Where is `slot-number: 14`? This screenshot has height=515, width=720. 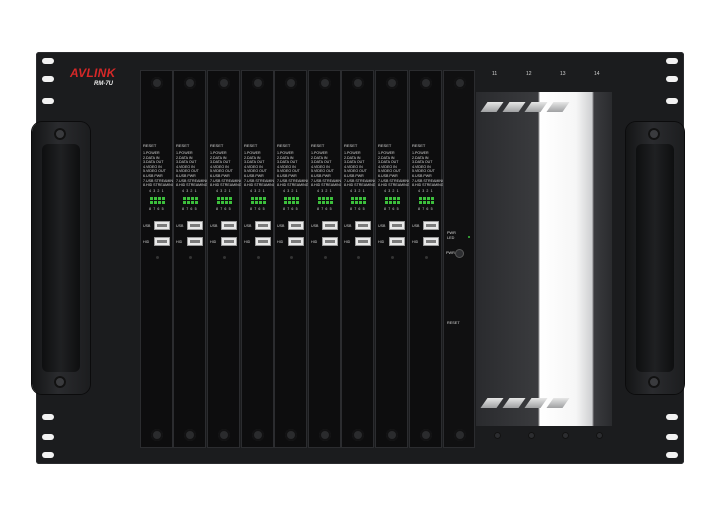 slot-number: 14 is located at coordinates (597, 74).